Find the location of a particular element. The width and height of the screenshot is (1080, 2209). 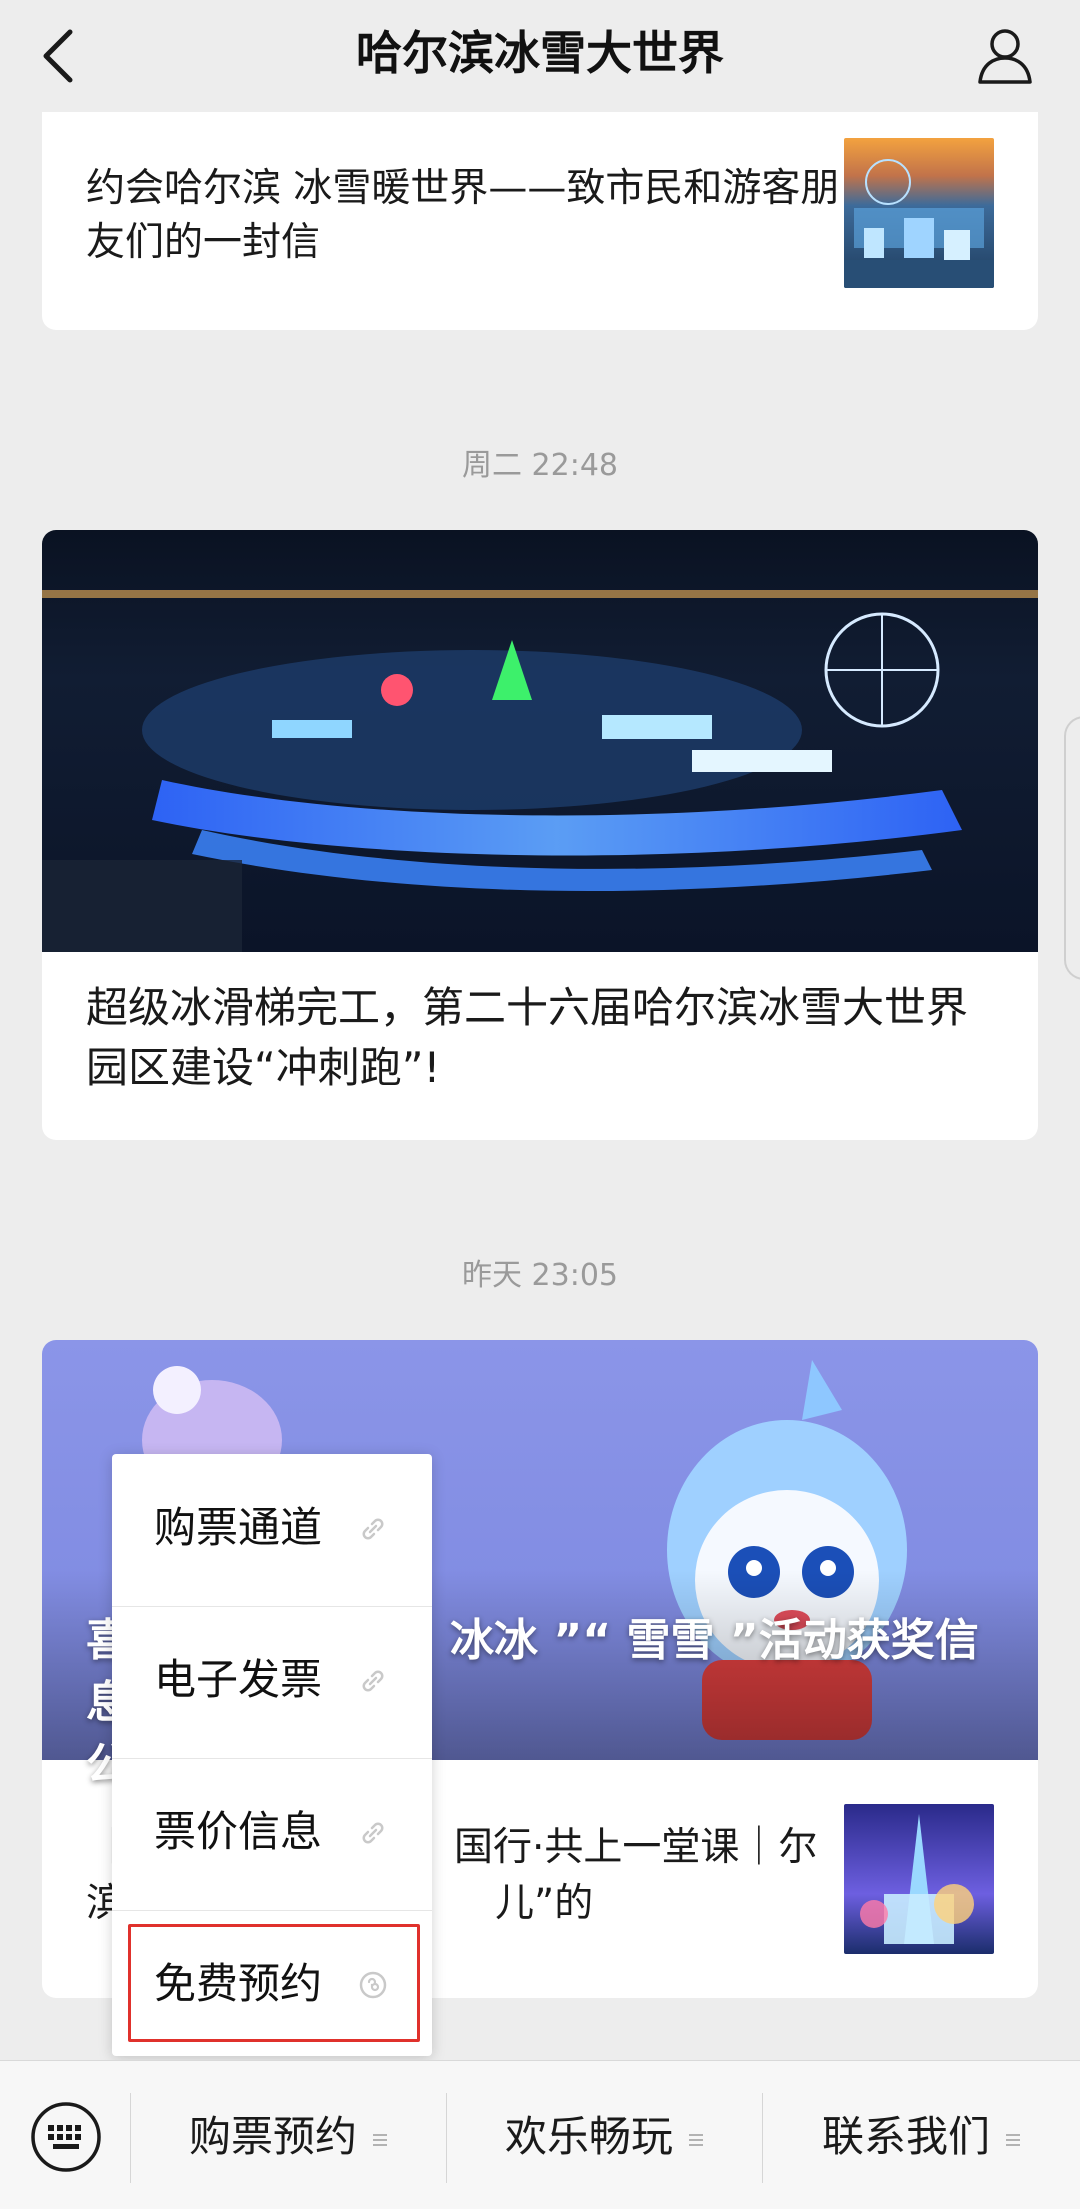

timestamp: 昨天 23:05 is located at coordinates (540, 1275).